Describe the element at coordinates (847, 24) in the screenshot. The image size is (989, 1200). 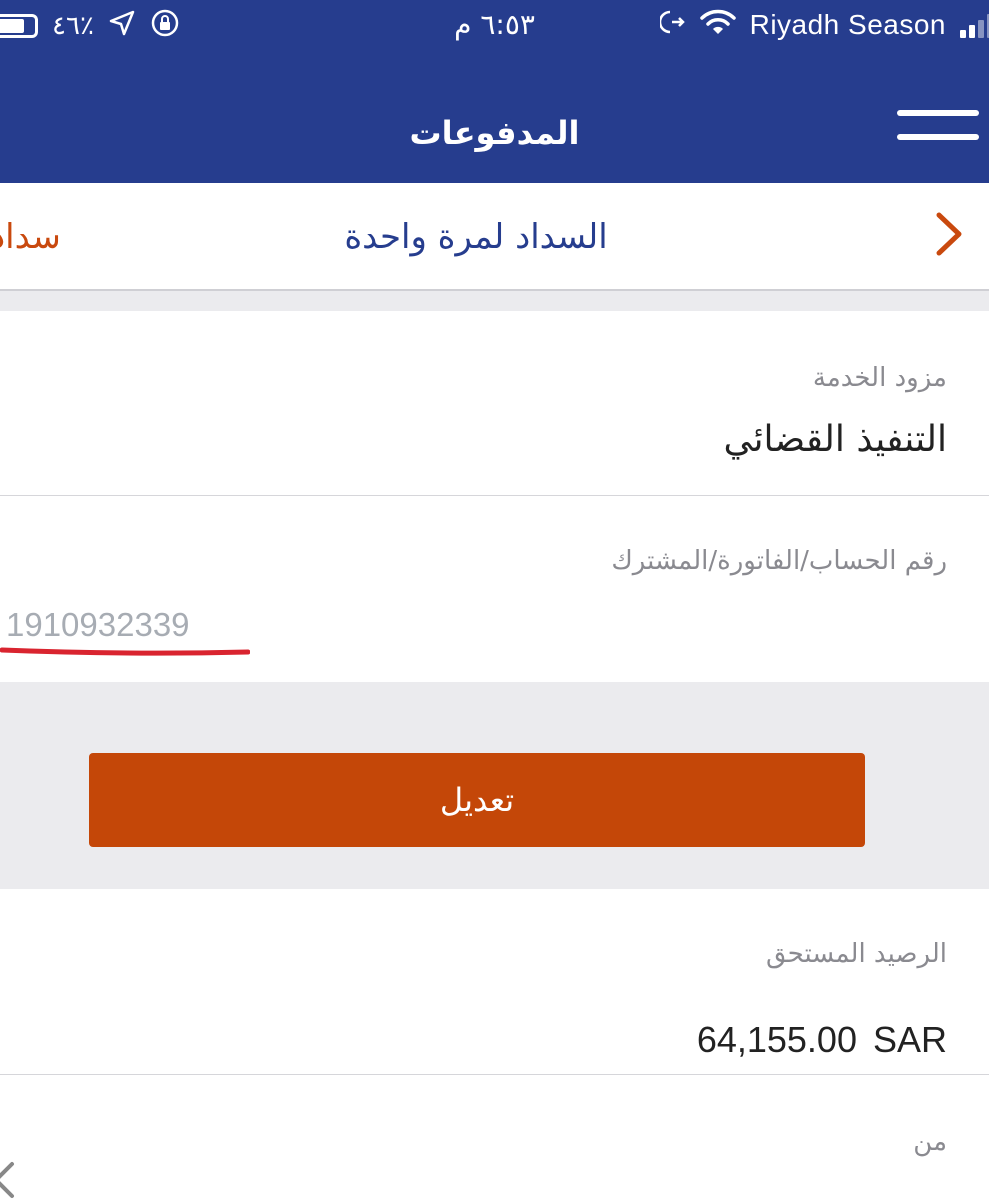
I see `carrier-name: Riyadh Season` at that location.